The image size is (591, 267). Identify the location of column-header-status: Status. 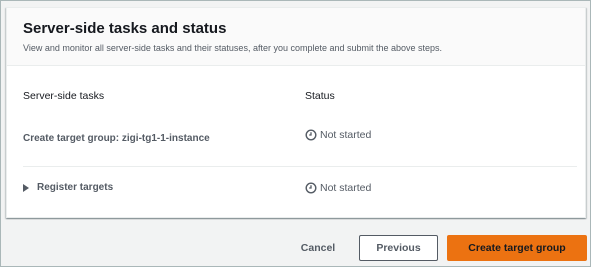
(320, 96).